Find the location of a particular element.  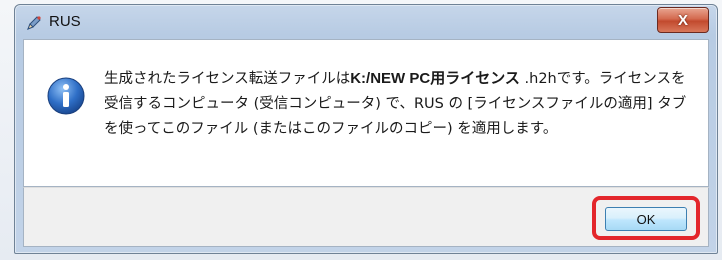

window-title: RUS is located at coordinates (65, 21).